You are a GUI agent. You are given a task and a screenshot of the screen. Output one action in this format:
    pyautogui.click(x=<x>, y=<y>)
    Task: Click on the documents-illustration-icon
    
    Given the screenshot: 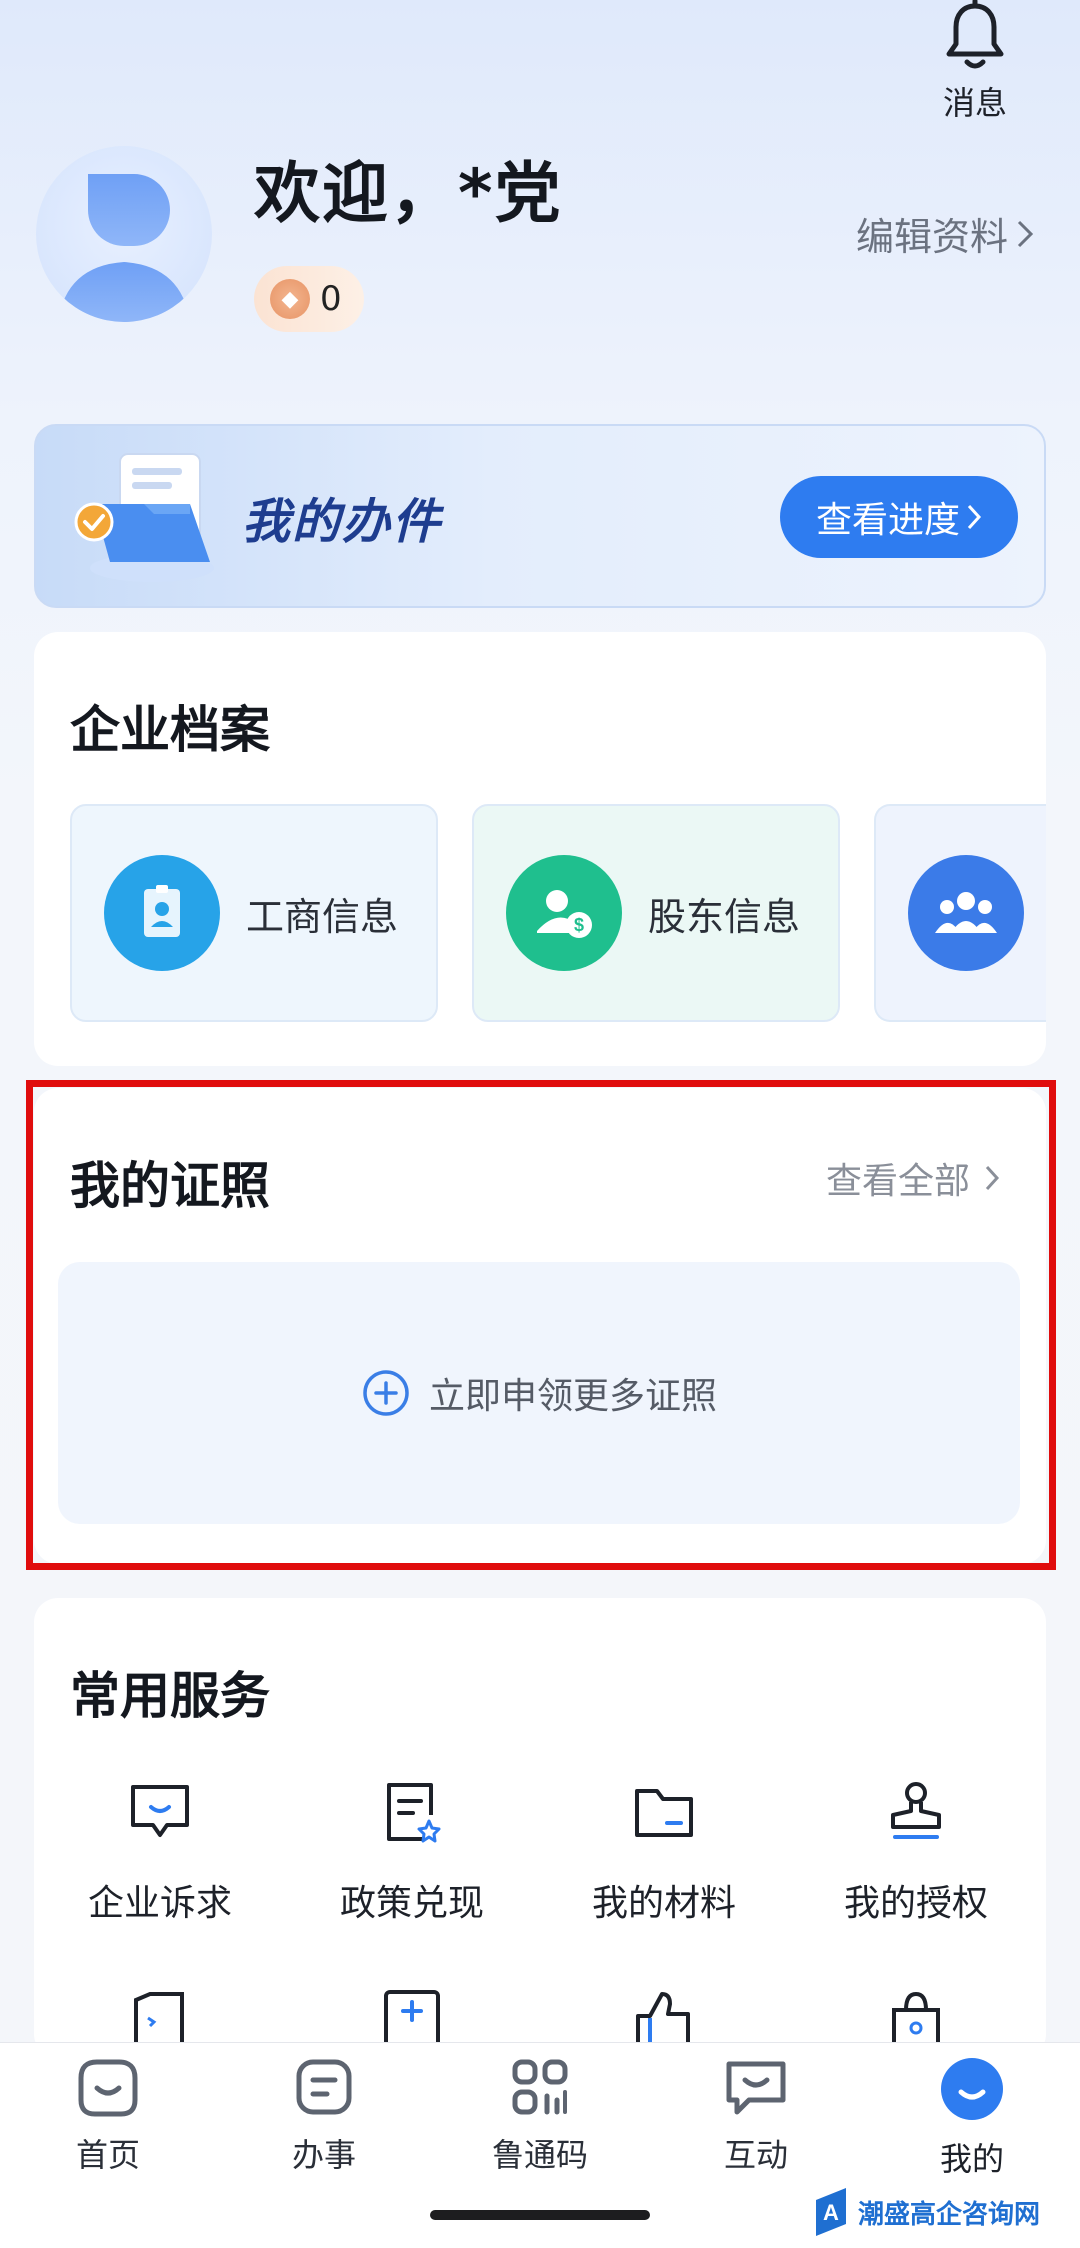 What is the action you would take?
    pyautogui.click(x=144, y=517)
    